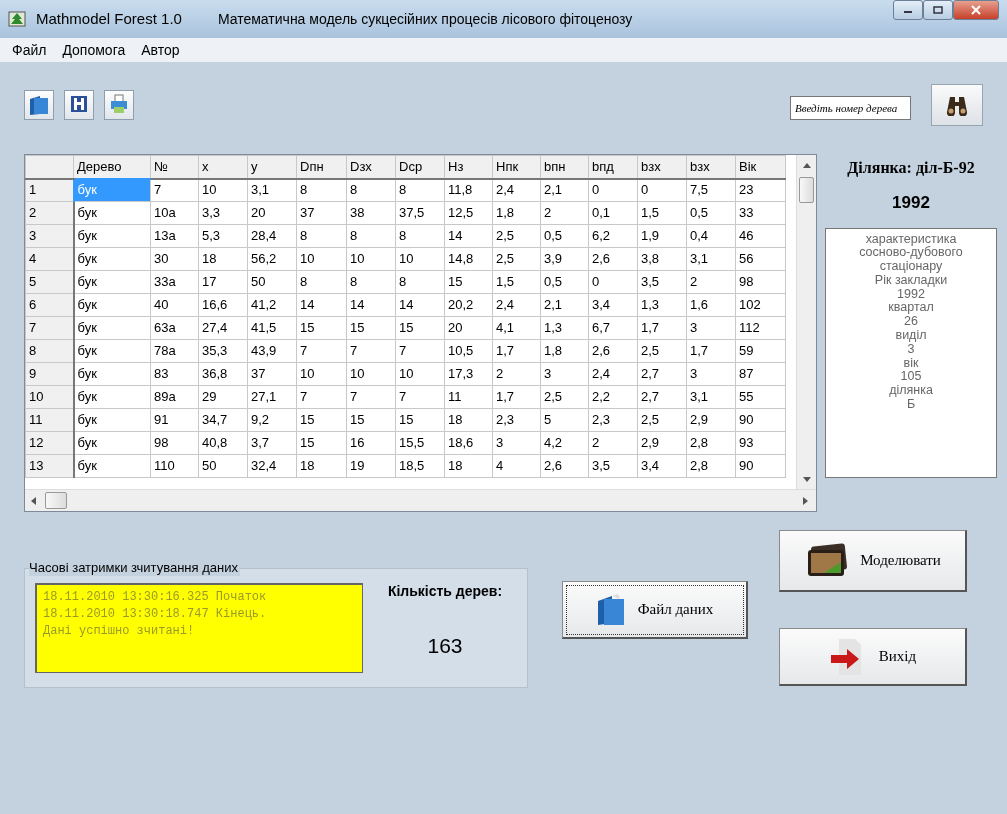 Image resolution: width=1007 pixels, height=814 pixels. Describe the element at coordinates (272, 282) in the screenshot. I see `table-cell: 50` at that location.